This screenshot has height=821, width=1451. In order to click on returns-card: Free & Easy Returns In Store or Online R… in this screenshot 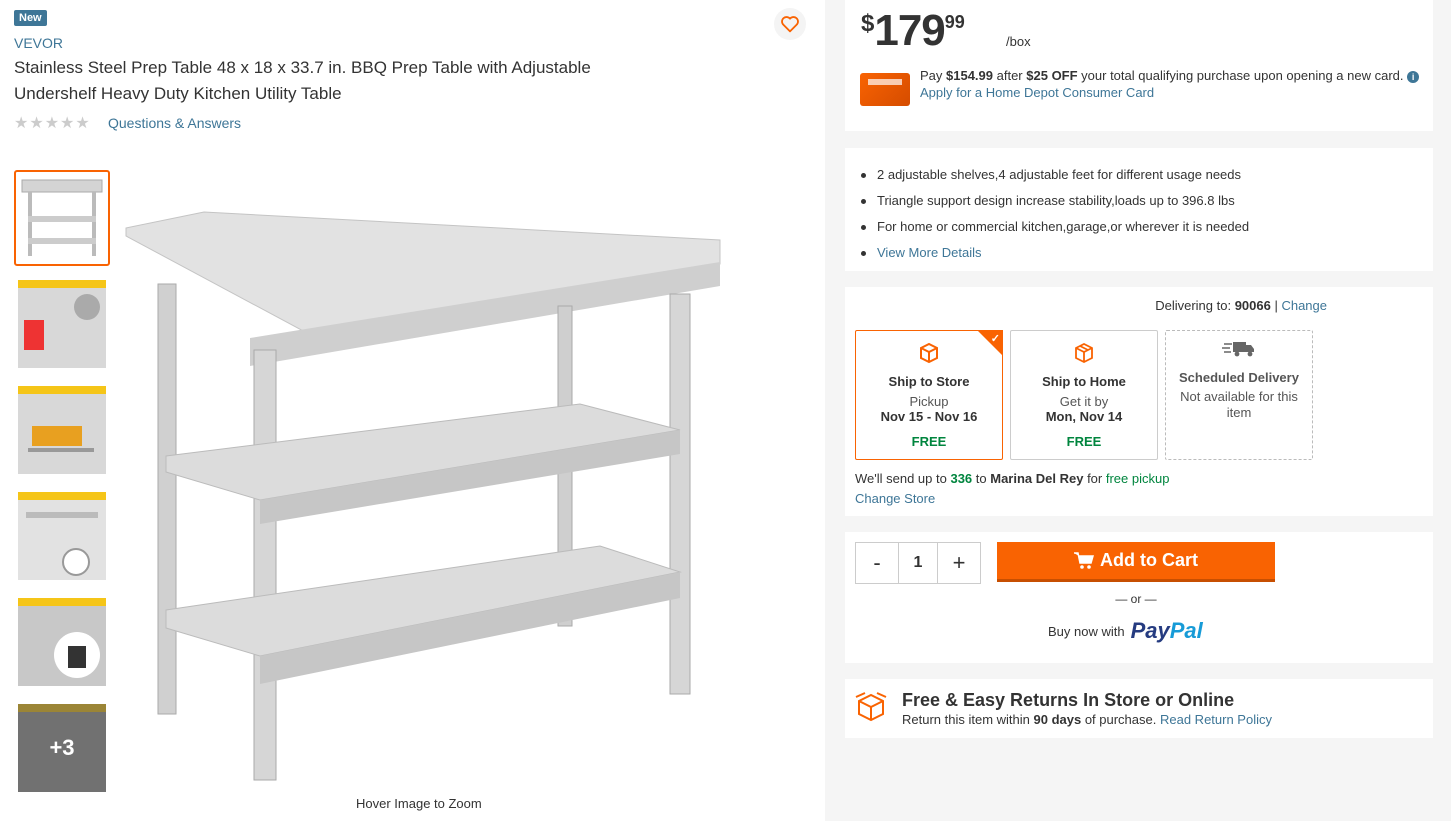, I will do `click(1139, 708)`.